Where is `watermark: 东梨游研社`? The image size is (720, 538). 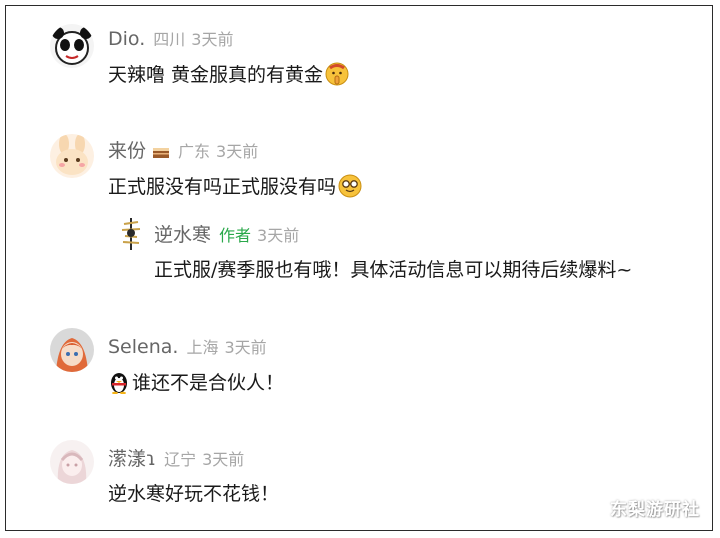 watermark: 东梨游研社 is located at coordinates (655, 510).